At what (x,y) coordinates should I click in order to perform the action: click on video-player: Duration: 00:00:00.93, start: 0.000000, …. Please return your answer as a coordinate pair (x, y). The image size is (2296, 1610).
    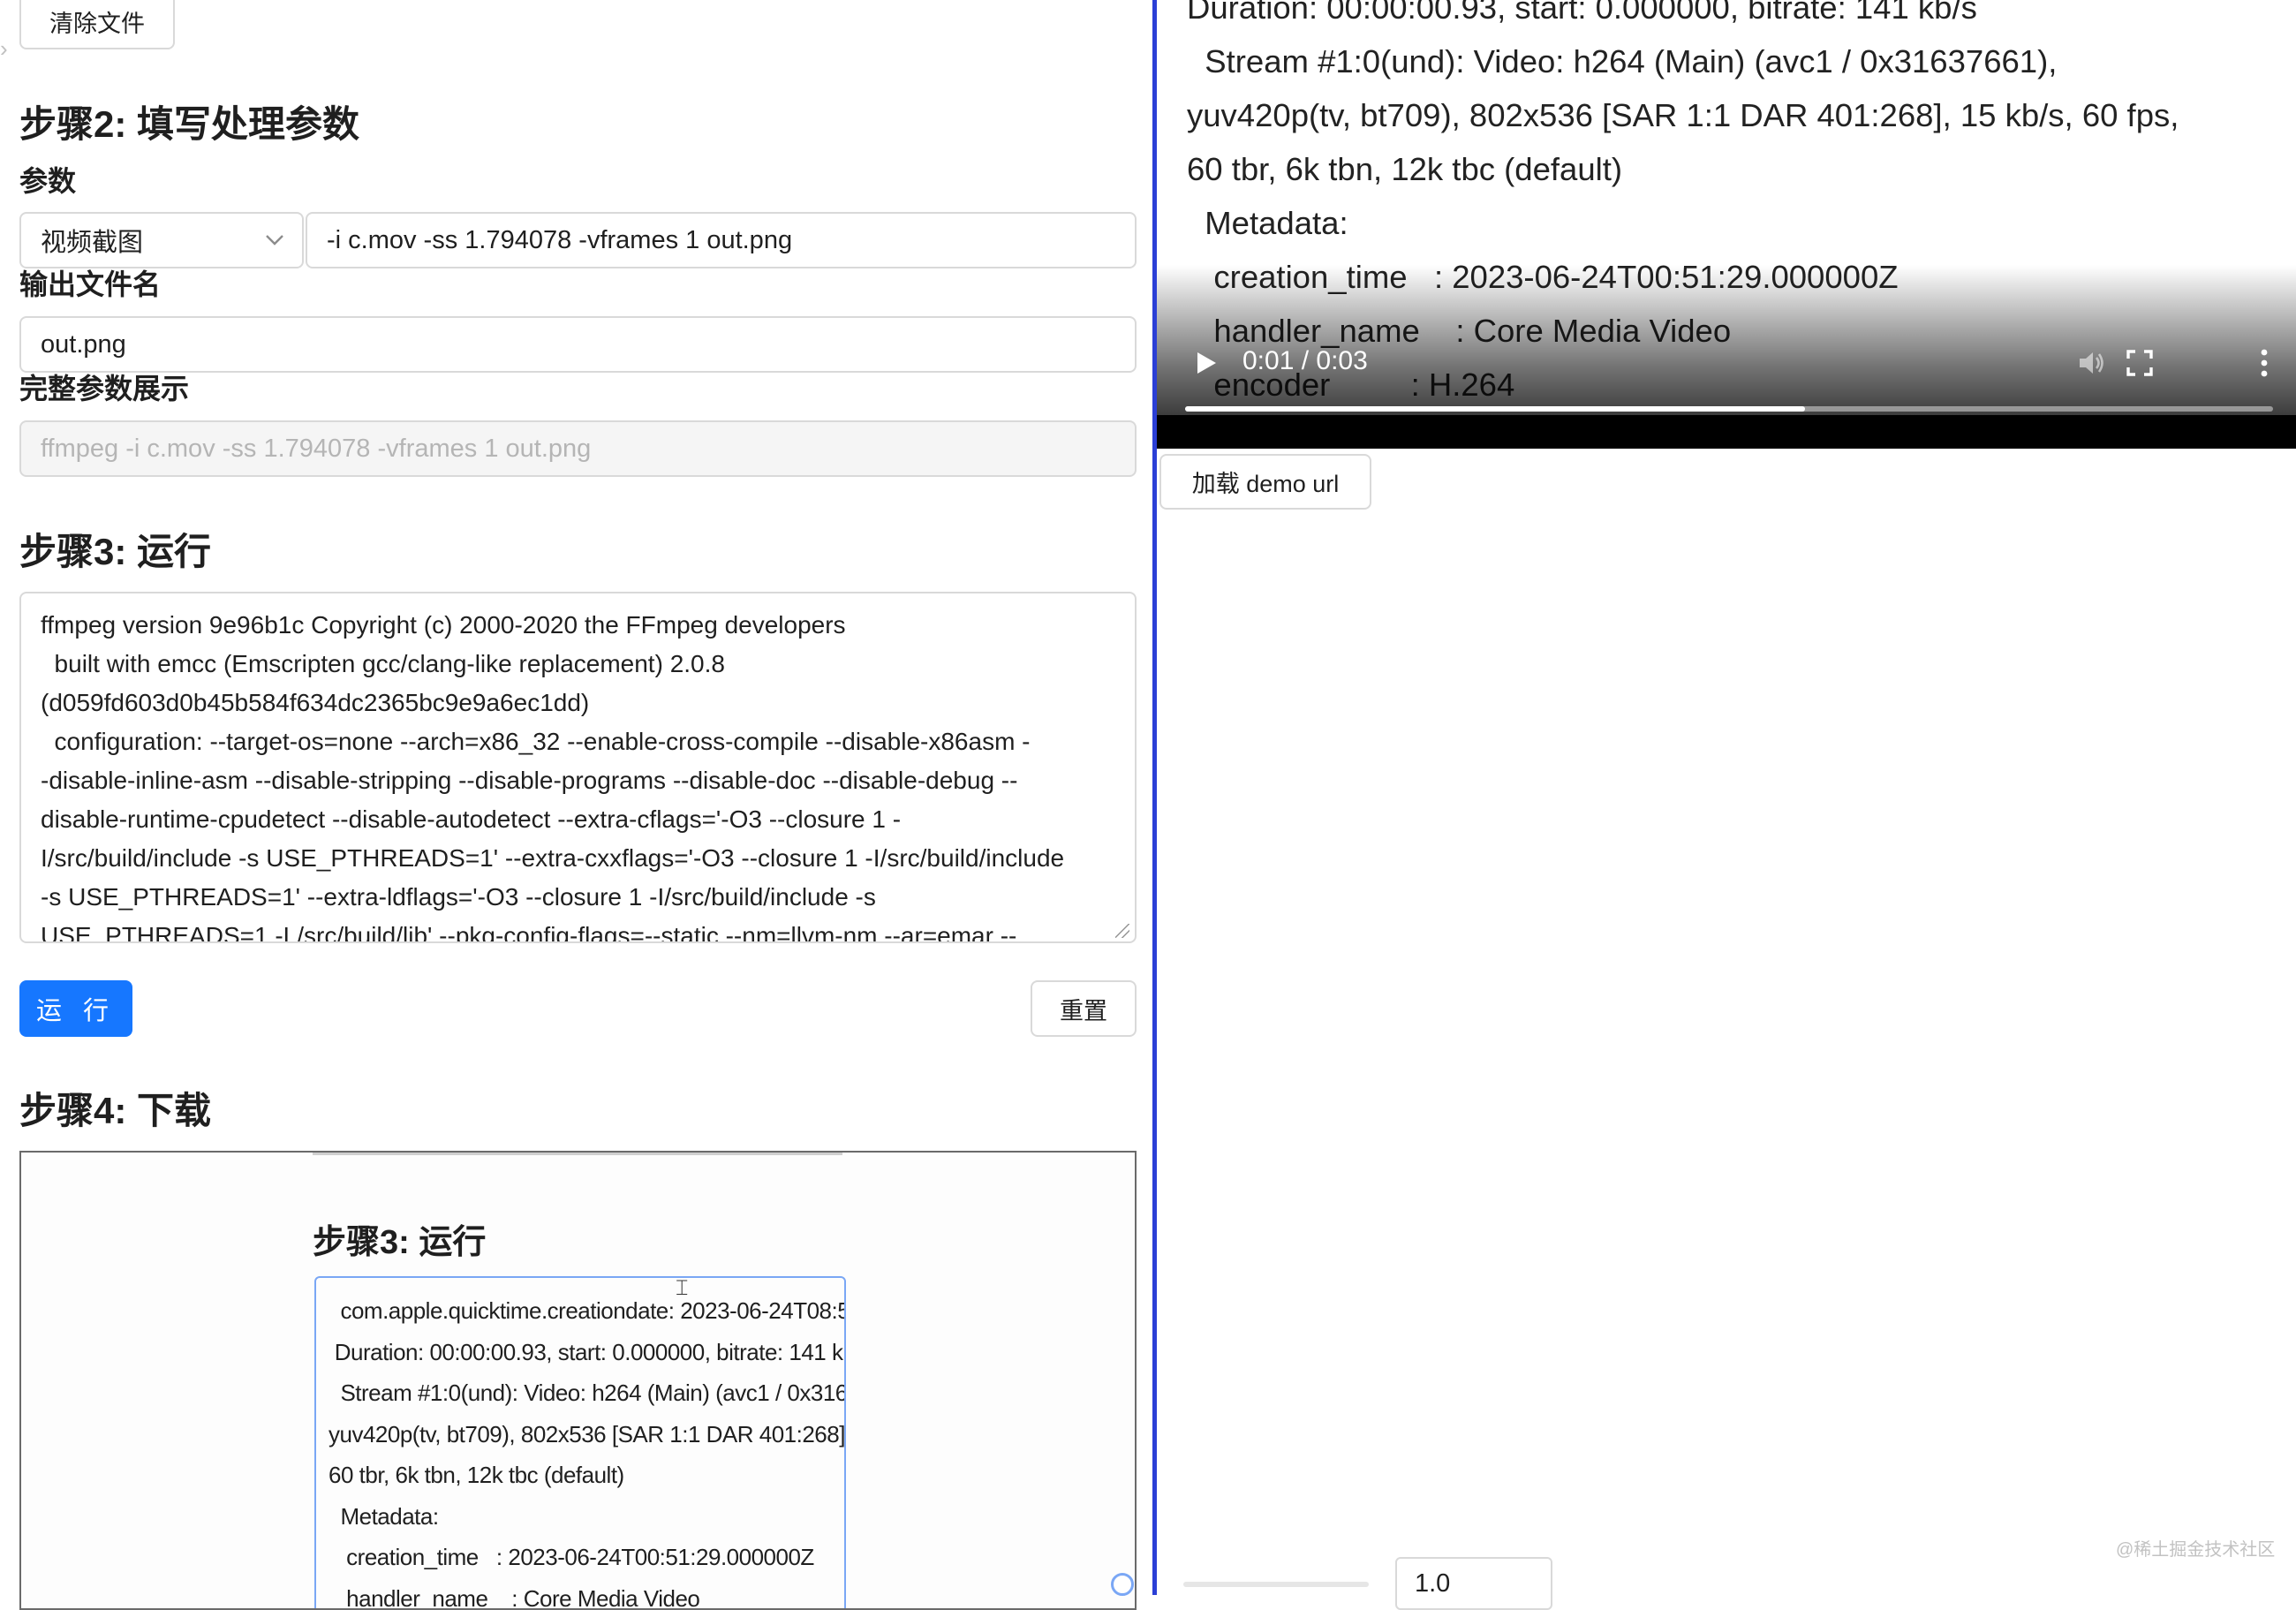
    Looking at the image, I should click on (1726, 224).